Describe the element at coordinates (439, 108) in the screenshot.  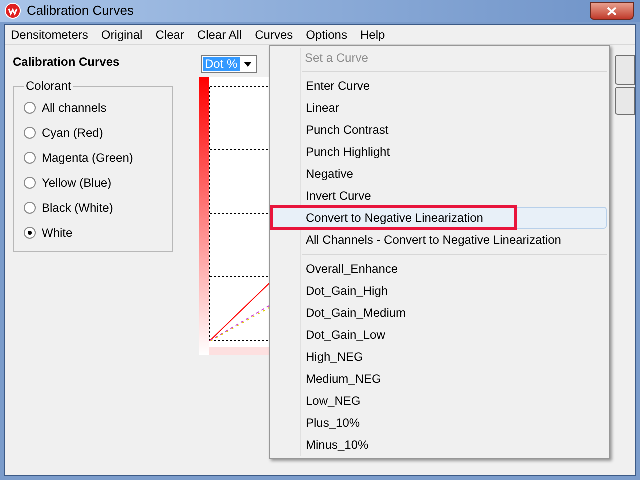
I see `menu-entry: Linear` at that location.